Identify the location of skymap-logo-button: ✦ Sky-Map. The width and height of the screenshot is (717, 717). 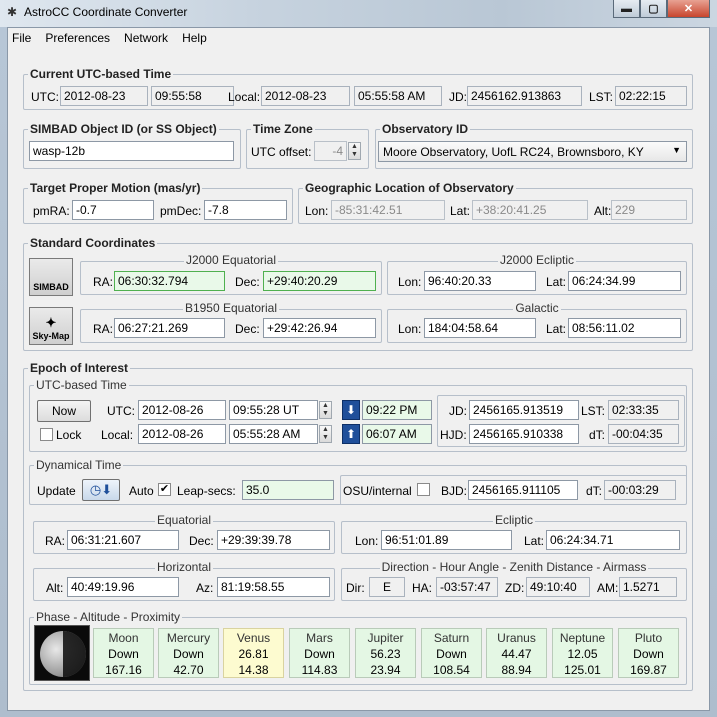
(51, 326).